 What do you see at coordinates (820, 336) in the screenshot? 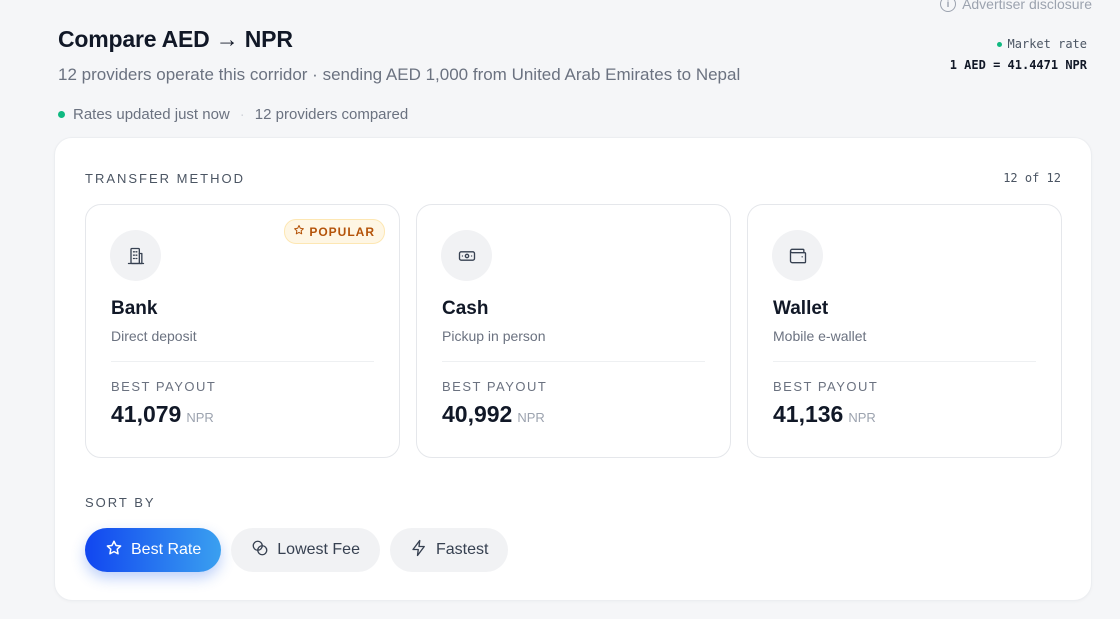
I see `method-description: Mobile e-wallet` at bounding box center [820, 336].